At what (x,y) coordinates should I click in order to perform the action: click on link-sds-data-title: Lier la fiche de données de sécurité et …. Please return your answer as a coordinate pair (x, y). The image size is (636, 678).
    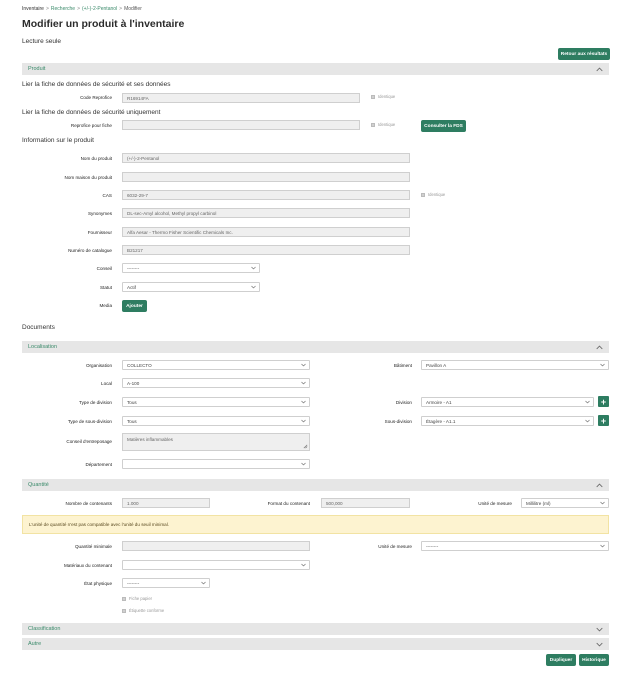
    Looking at the image, I should click on (96, 84).